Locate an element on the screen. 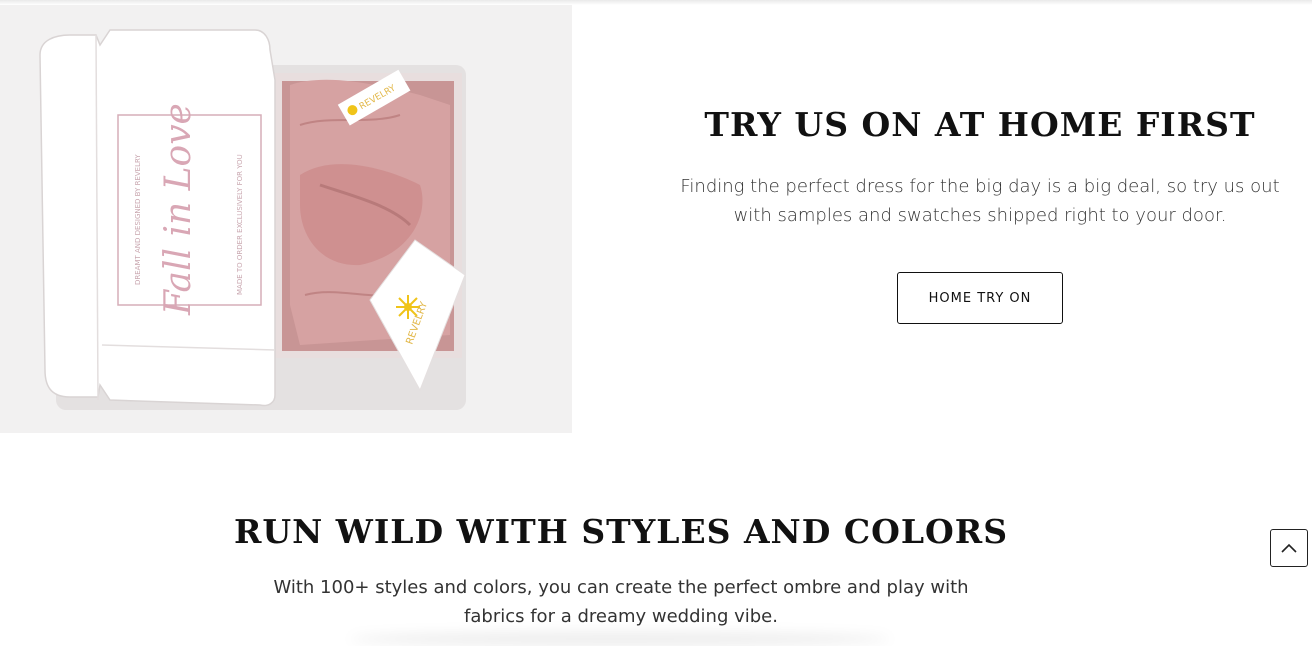 This screenshot has width=1312, height=646. try-section-title: TRY US ON AT HOME FIRST is located at coordinates (980, 124).